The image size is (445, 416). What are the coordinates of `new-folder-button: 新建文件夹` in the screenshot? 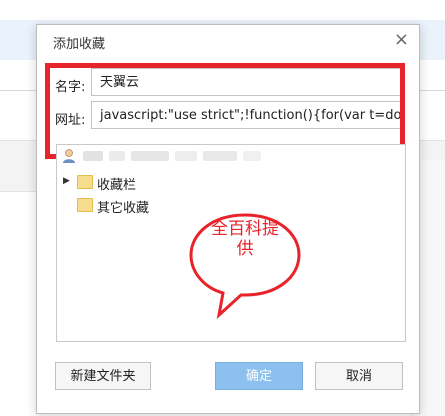 It's located at (103, 376).